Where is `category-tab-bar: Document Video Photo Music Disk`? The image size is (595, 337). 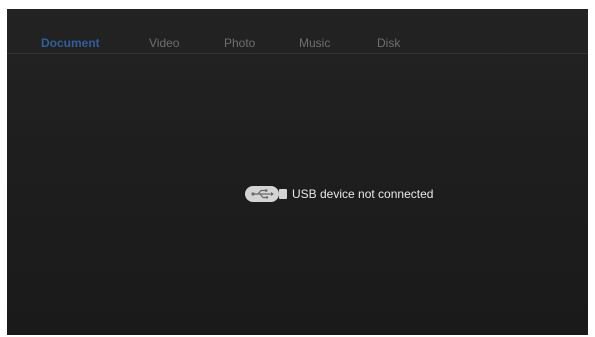 category-tab-bar: Document Video Photo Music Disk is located at coordinates (297, 31).